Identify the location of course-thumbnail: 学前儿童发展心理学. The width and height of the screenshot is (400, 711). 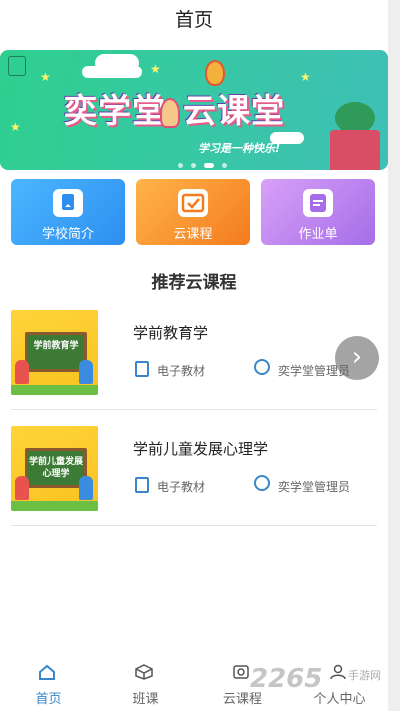
(54, 468).